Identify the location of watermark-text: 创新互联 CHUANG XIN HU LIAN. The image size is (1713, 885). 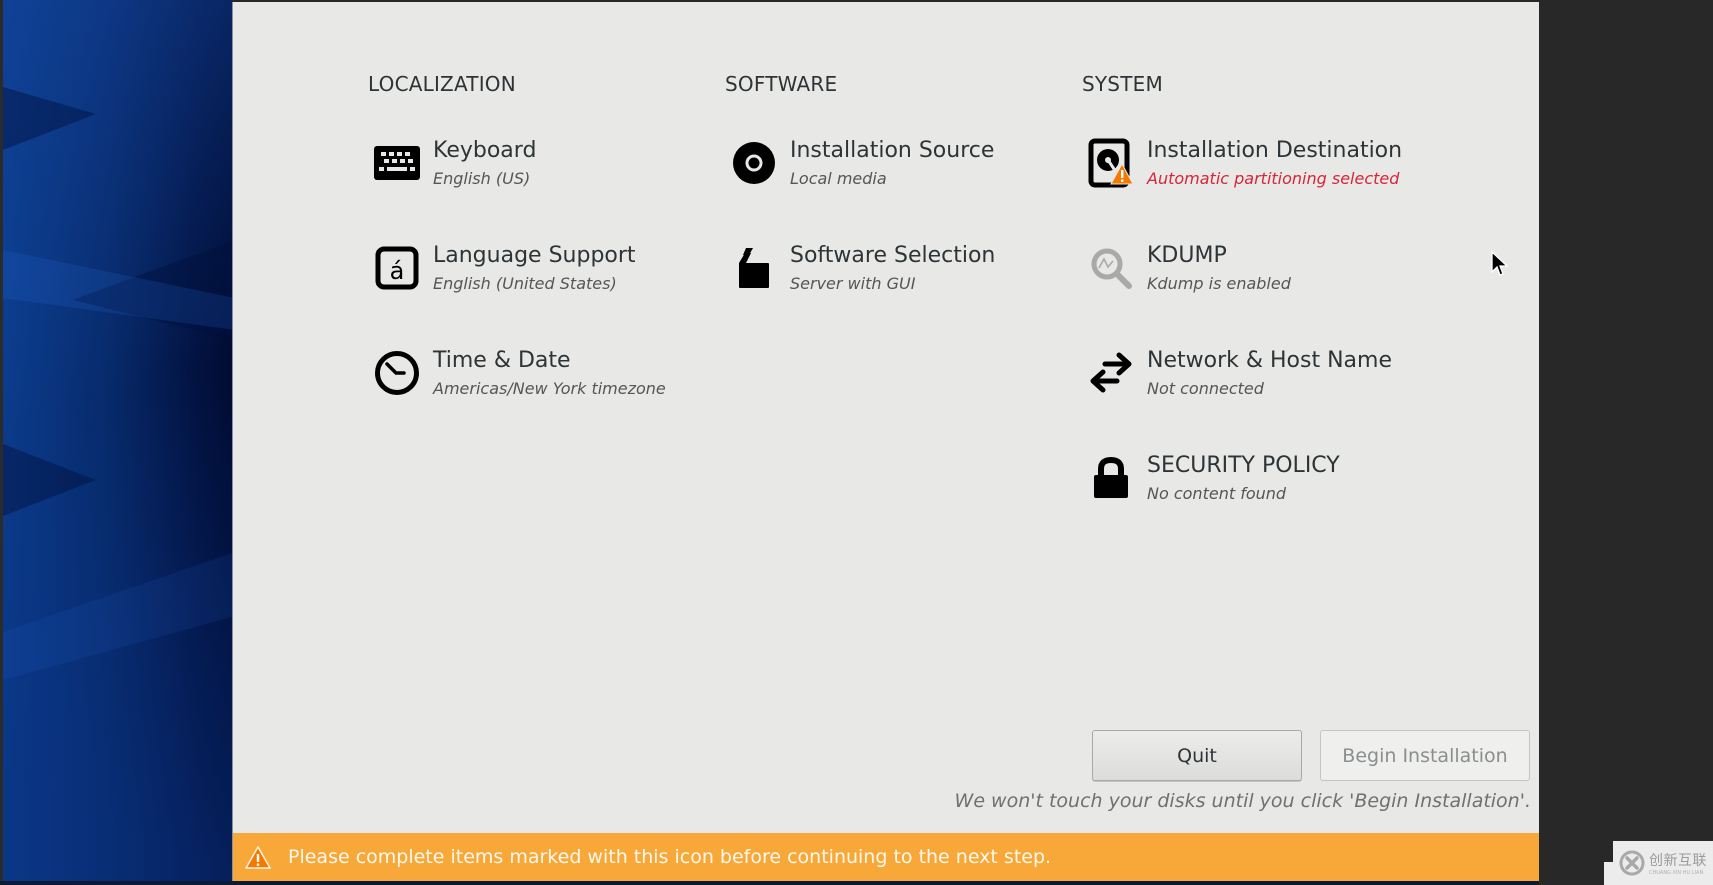
(1678, 863).